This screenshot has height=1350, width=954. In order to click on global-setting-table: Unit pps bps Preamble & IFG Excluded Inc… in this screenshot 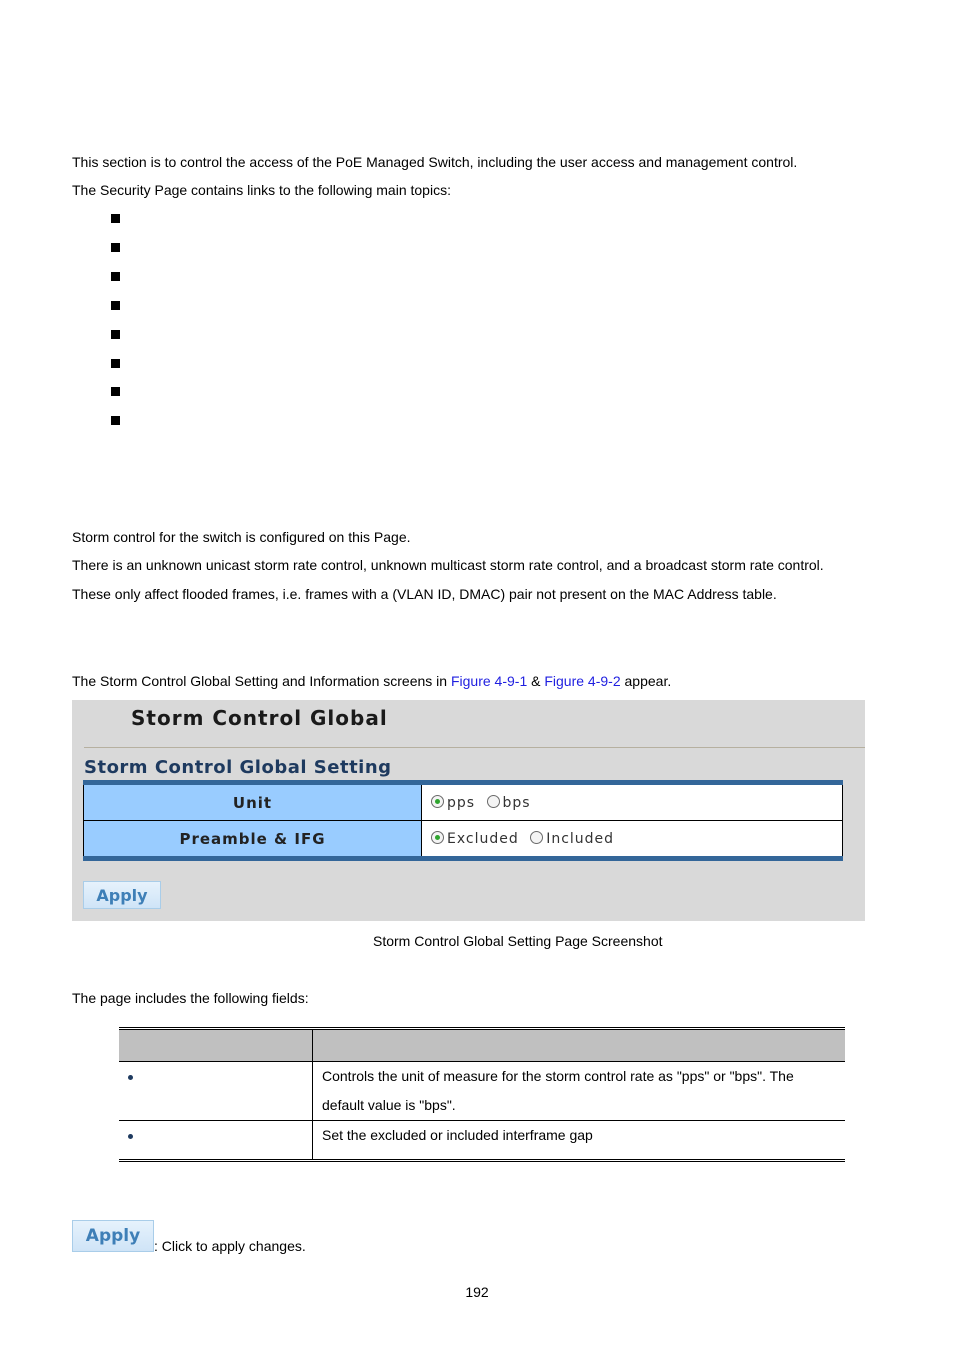, I will do `click(463, 820)`.